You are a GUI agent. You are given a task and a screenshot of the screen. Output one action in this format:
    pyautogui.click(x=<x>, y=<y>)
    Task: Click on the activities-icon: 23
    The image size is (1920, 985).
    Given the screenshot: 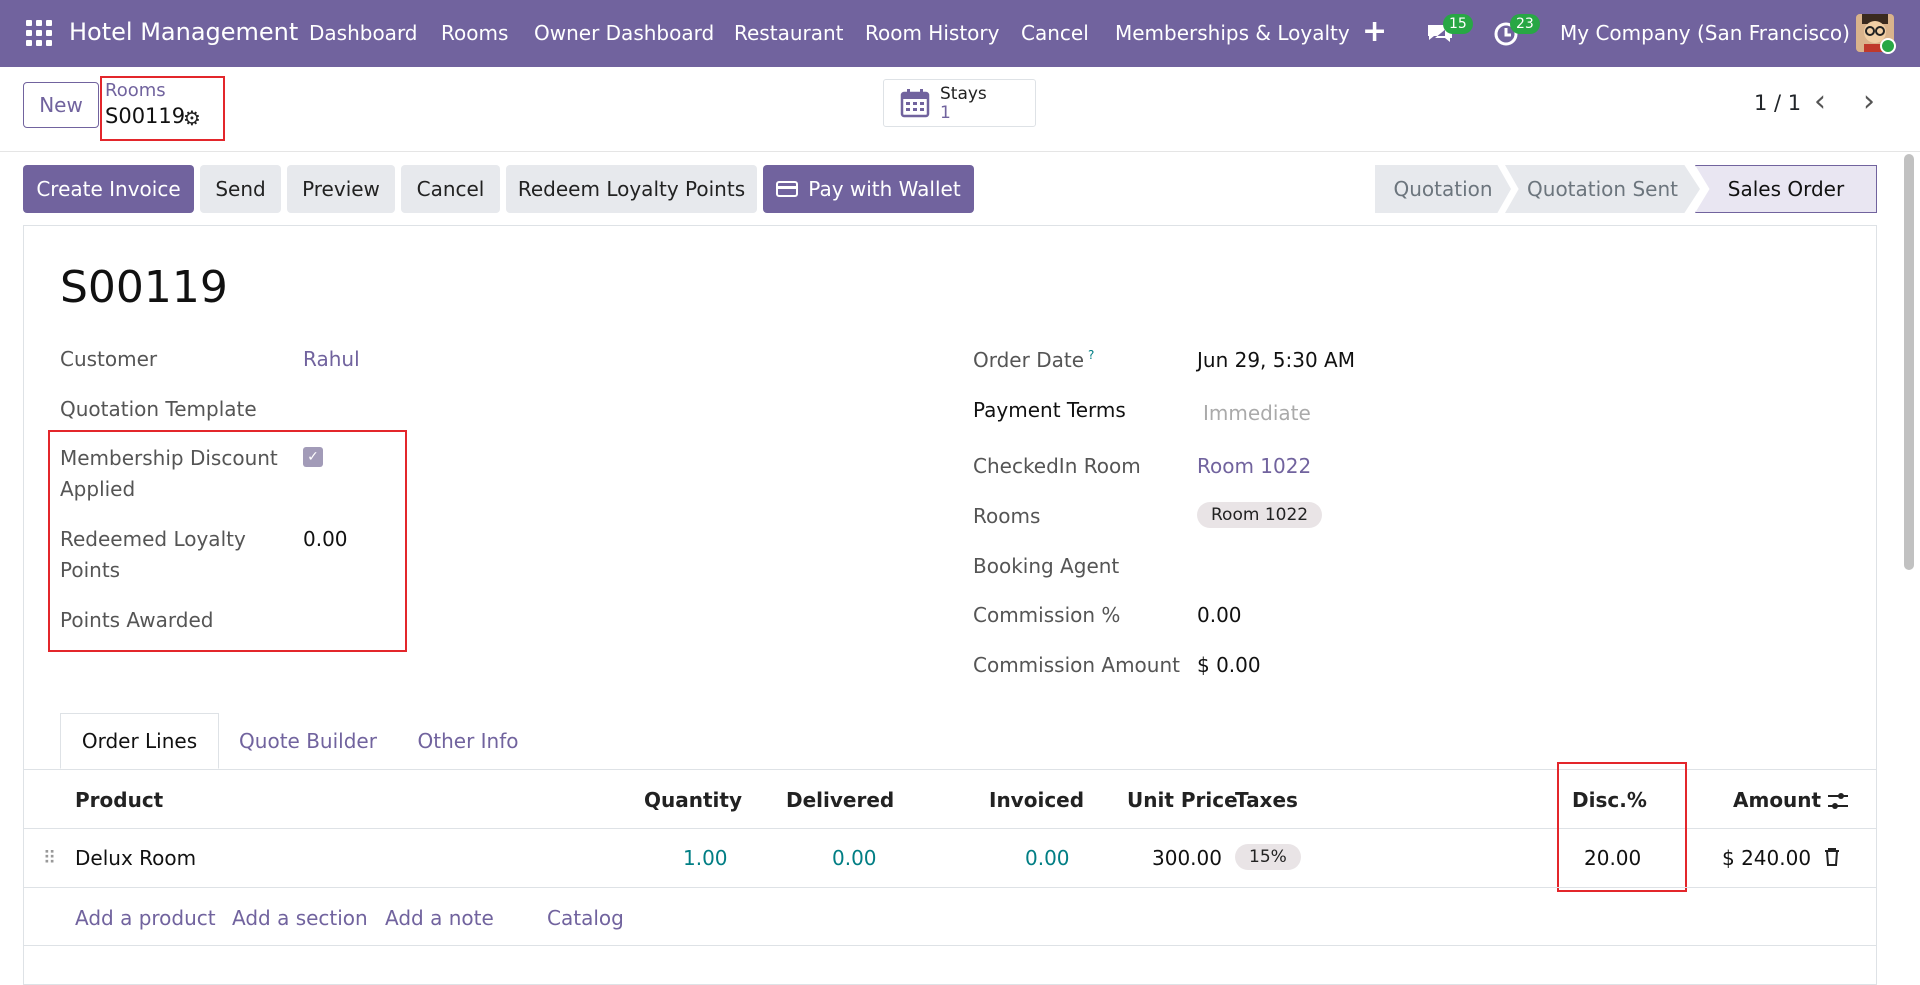 What is the action you would take?
    pyautogui.click(x=1516, y=31)
    